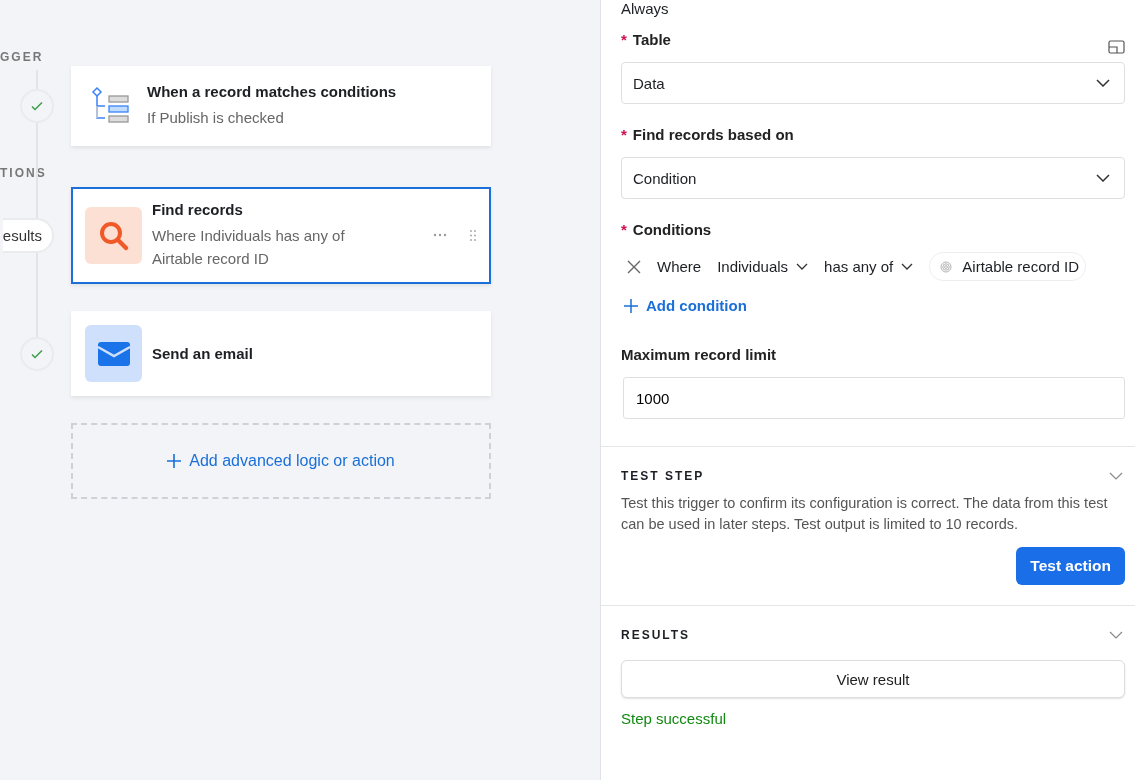 Image resolution: width=1135 pixels, height=780 pixels. Describe the element at coordinates (679, 266) in the screenshot. I see `condition-prefix: Where` at that location.